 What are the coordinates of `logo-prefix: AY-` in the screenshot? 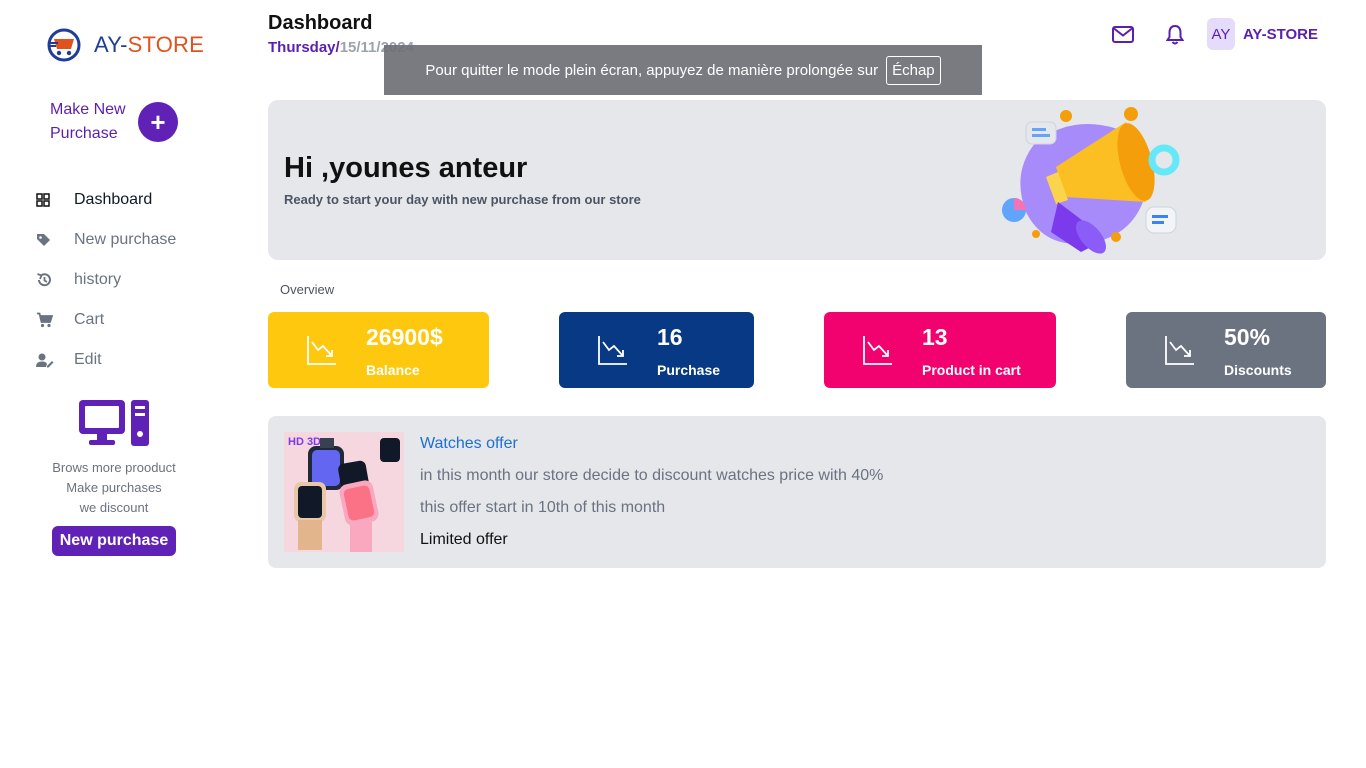 It's located at (111, 44).